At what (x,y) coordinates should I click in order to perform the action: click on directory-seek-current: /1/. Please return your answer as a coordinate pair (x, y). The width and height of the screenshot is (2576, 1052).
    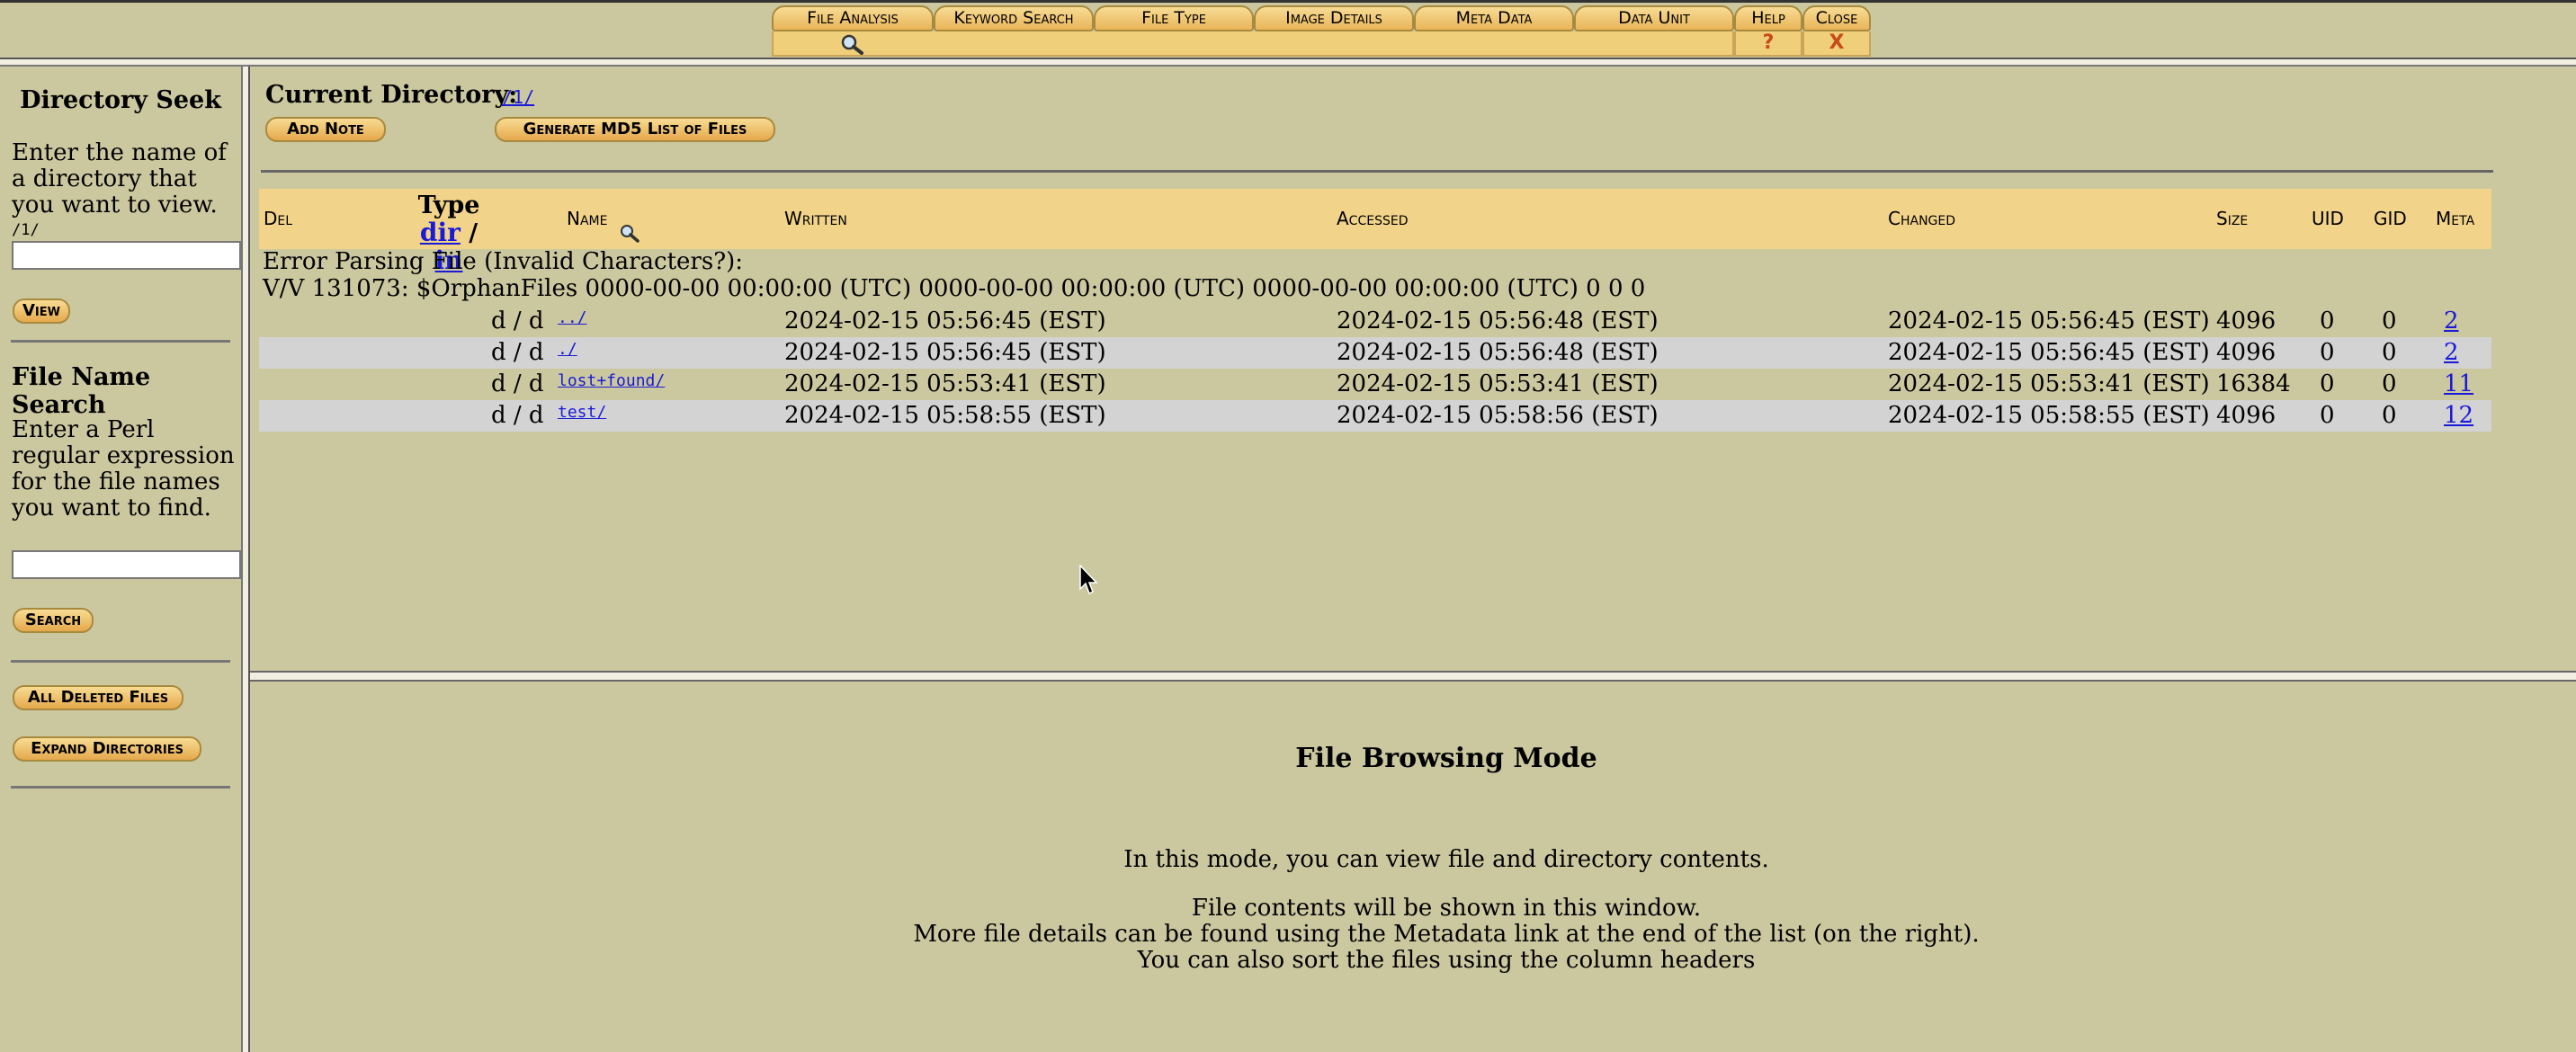
    Looking at the image, I should click on (26, 230).